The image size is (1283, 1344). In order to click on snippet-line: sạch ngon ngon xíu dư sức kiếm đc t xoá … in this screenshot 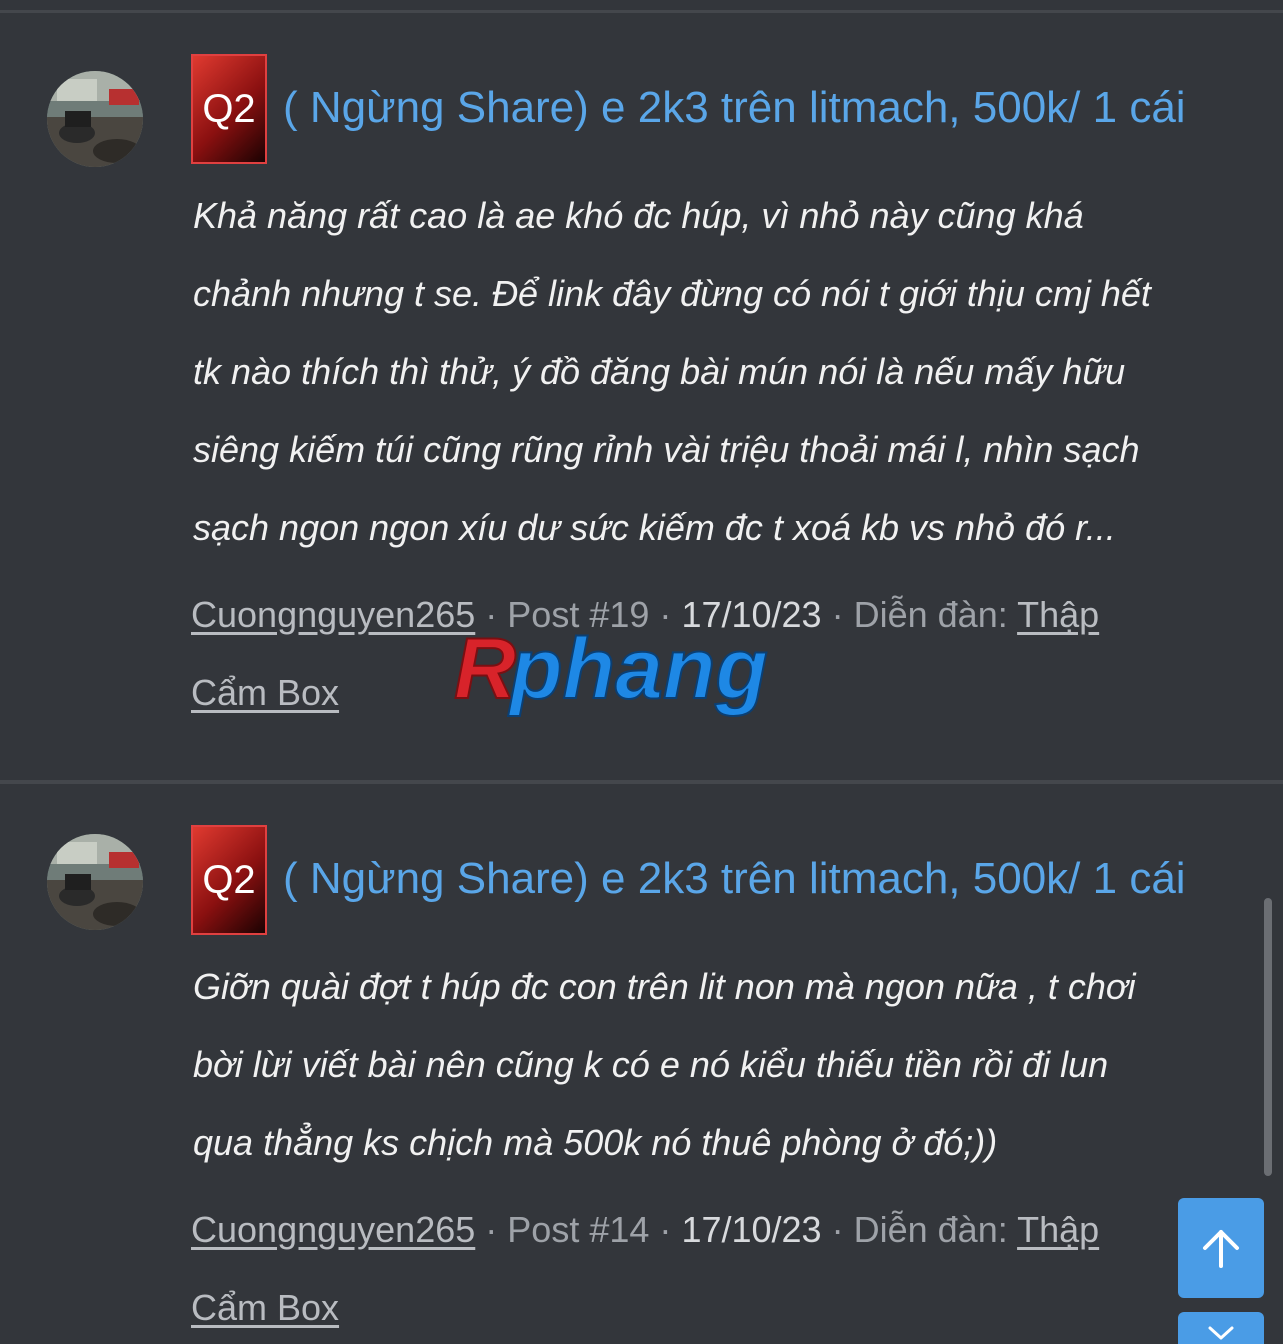, I will do `click(654, 527)`.